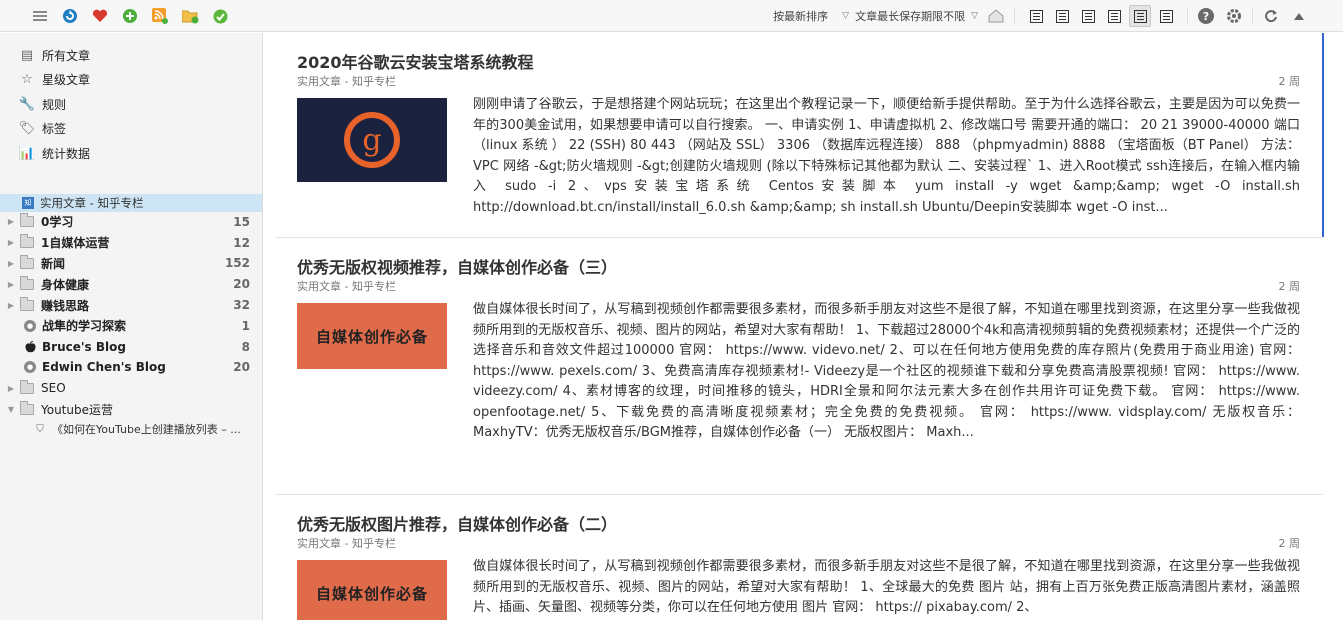  I want to click on nav-all-articles: ▤ 所有文章, so click(131, 55).